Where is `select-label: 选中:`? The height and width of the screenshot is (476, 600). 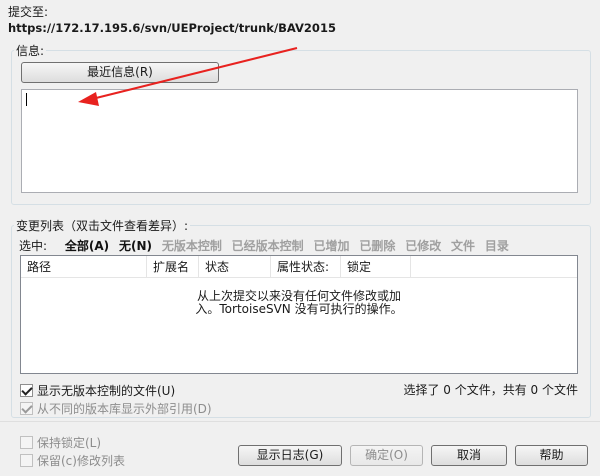 select-label: 选中: is located at coordinates (33, 246).